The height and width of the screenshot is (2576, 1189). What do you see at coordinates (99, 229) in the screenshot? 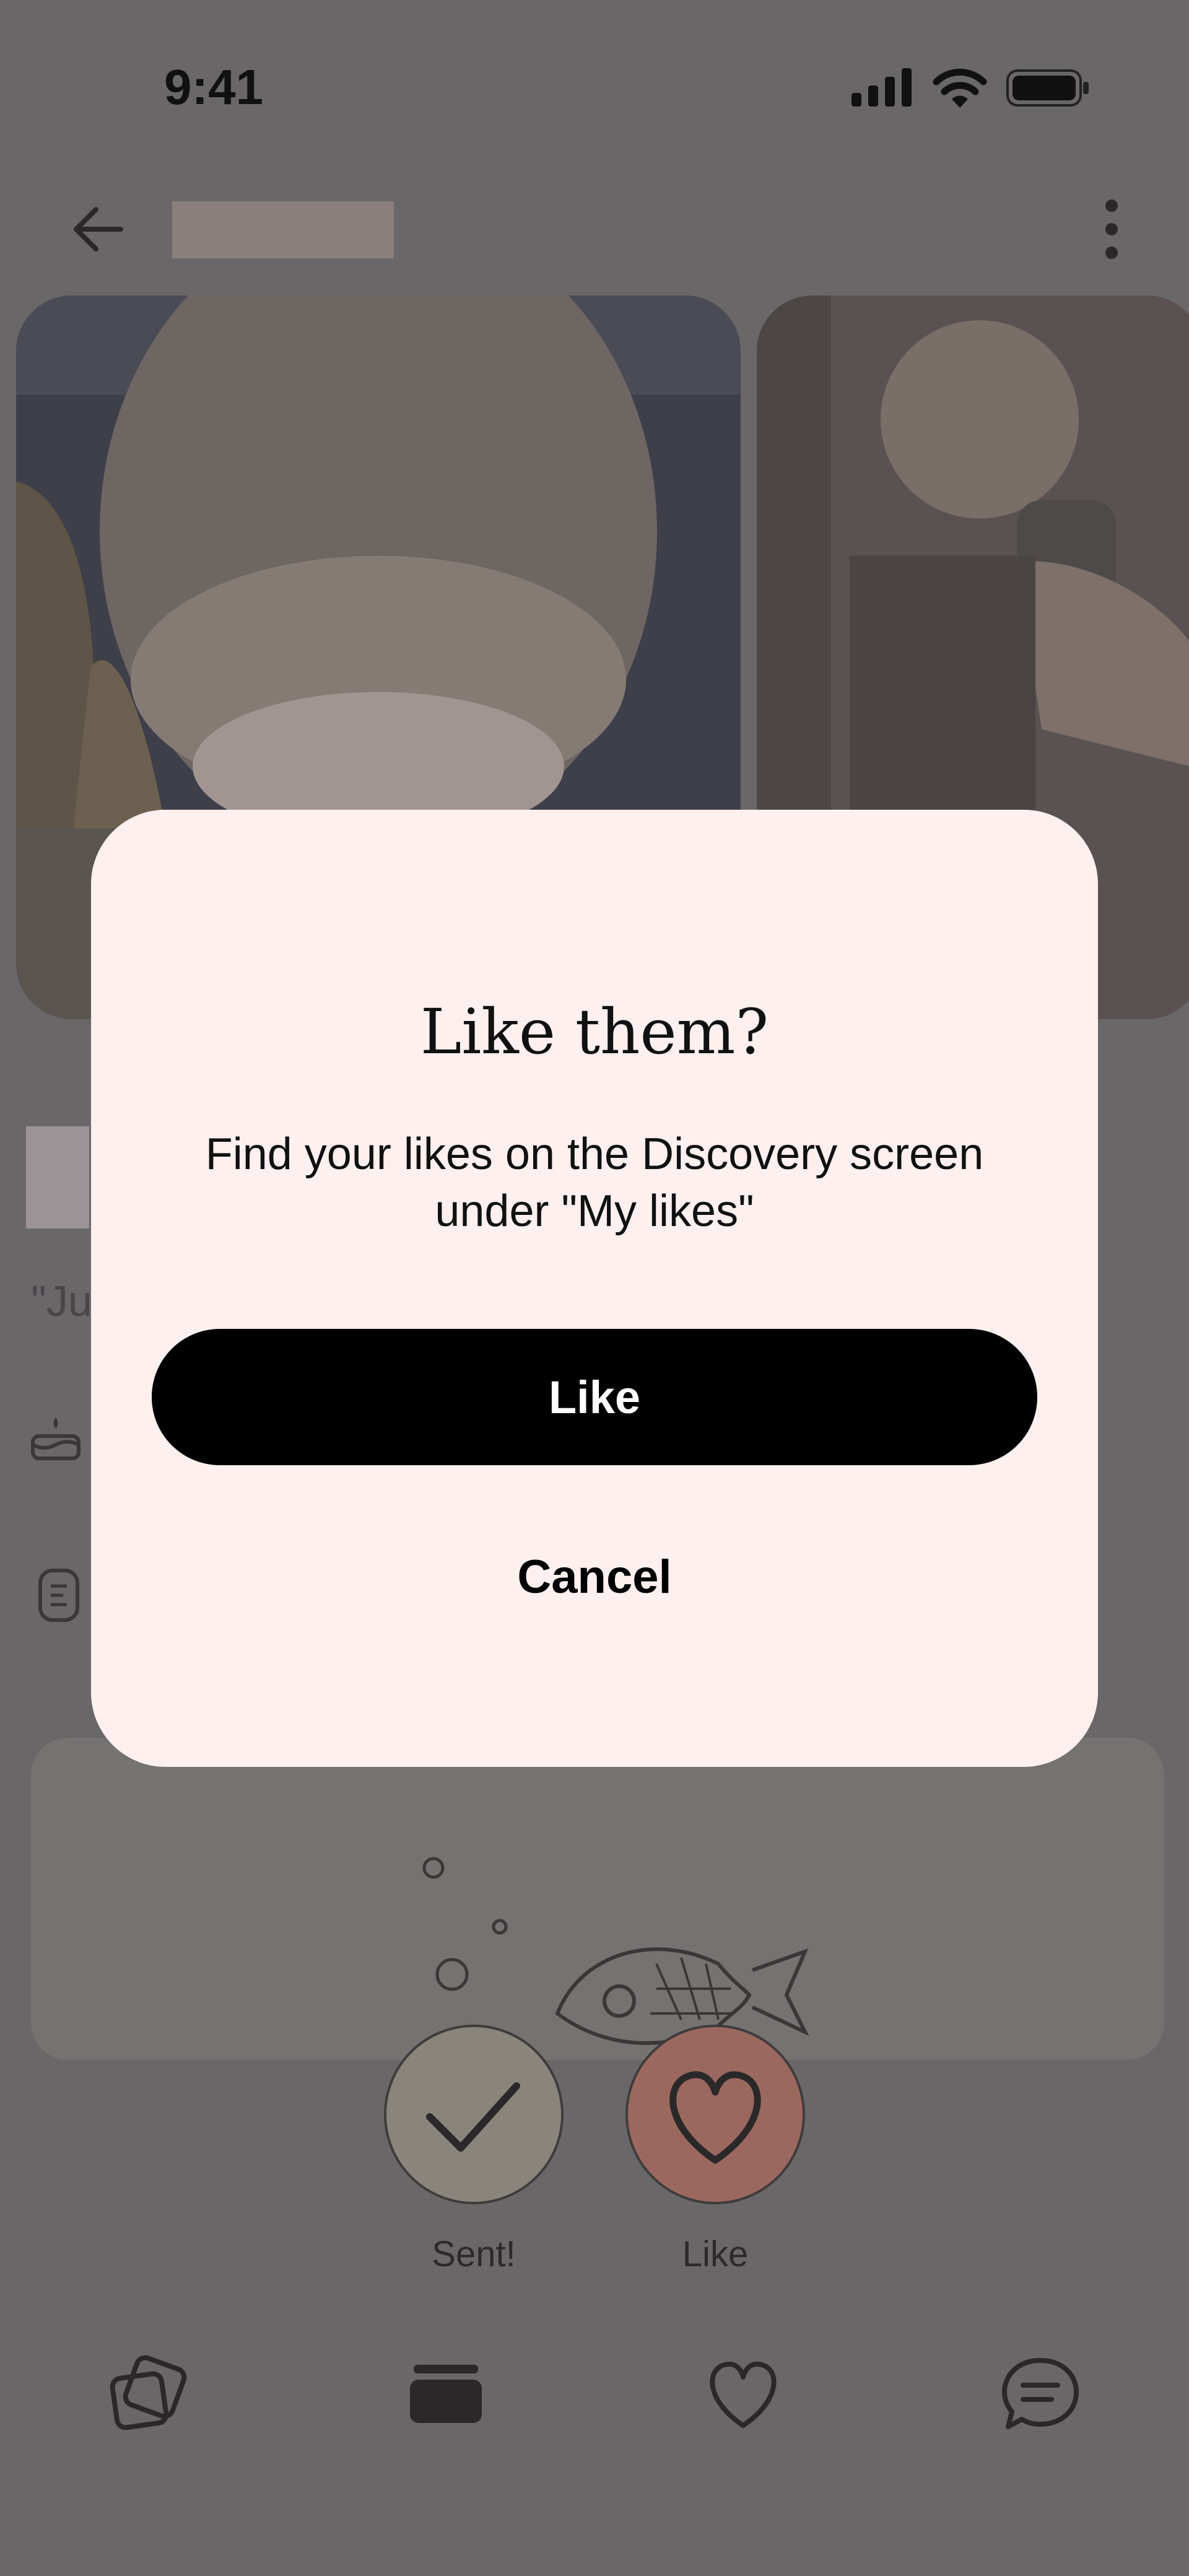
I see `back-arrow-icon` at bounding box center [99, 229].